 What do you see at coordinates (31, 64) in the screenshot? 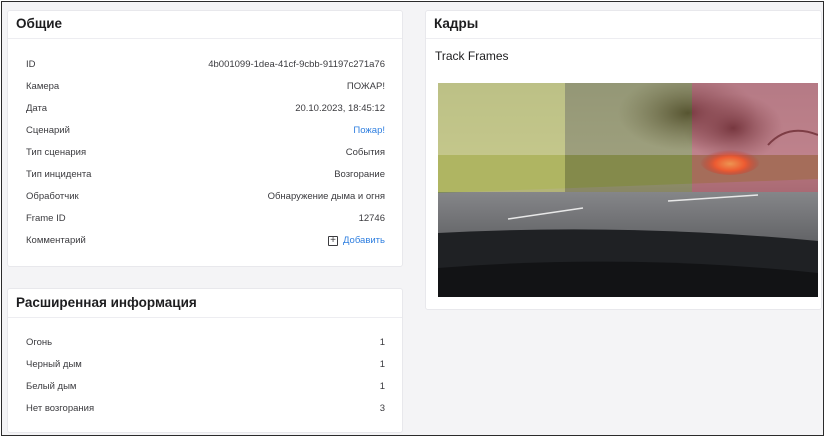
I see `row-label: ID` at bounding box center [31, 64].